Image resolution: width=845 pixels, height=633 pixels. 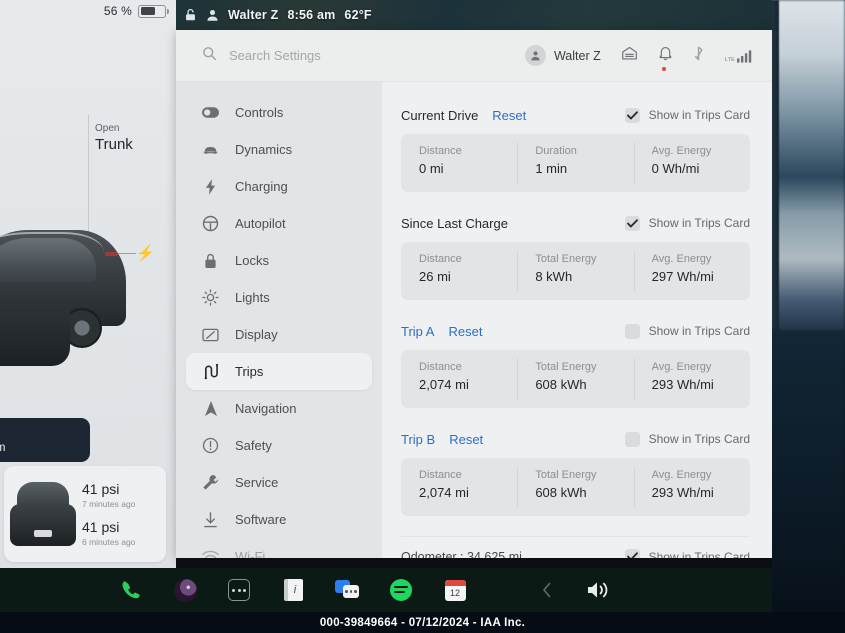 I want to click on sidebar-item-wifi: Wi-Fi, so click(x=279, y=548).